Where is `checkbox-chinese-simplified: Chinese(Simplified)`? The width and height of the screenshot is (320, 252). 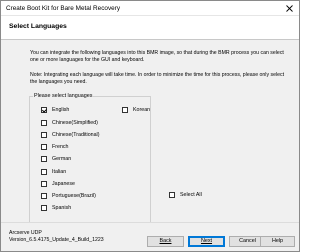
checkbox-chinese-simplified: Chinese(Simplified) is located at coordinates (69, 123).